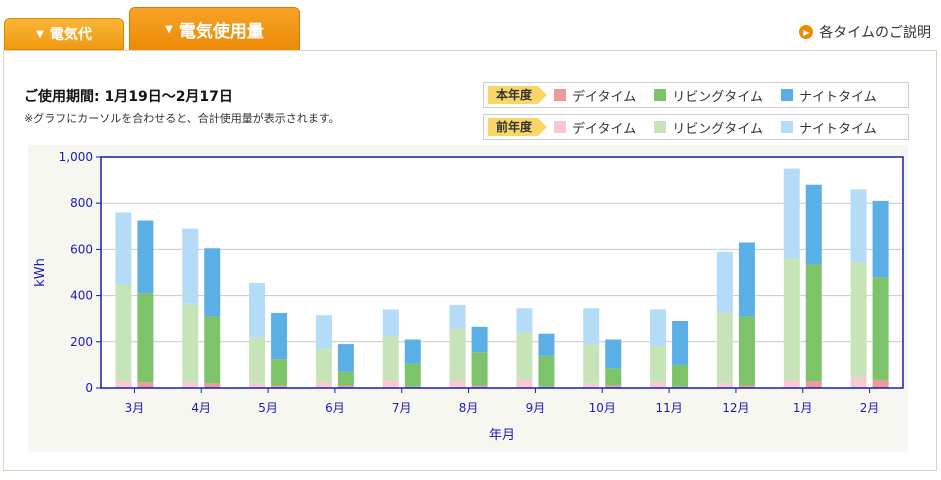 The width and height of the screenshot is (941, 480). What do you see at coordinates (268, 408) in the screenshot?
I see `x-tick-label: 5月` at bounding box center [268, 408].